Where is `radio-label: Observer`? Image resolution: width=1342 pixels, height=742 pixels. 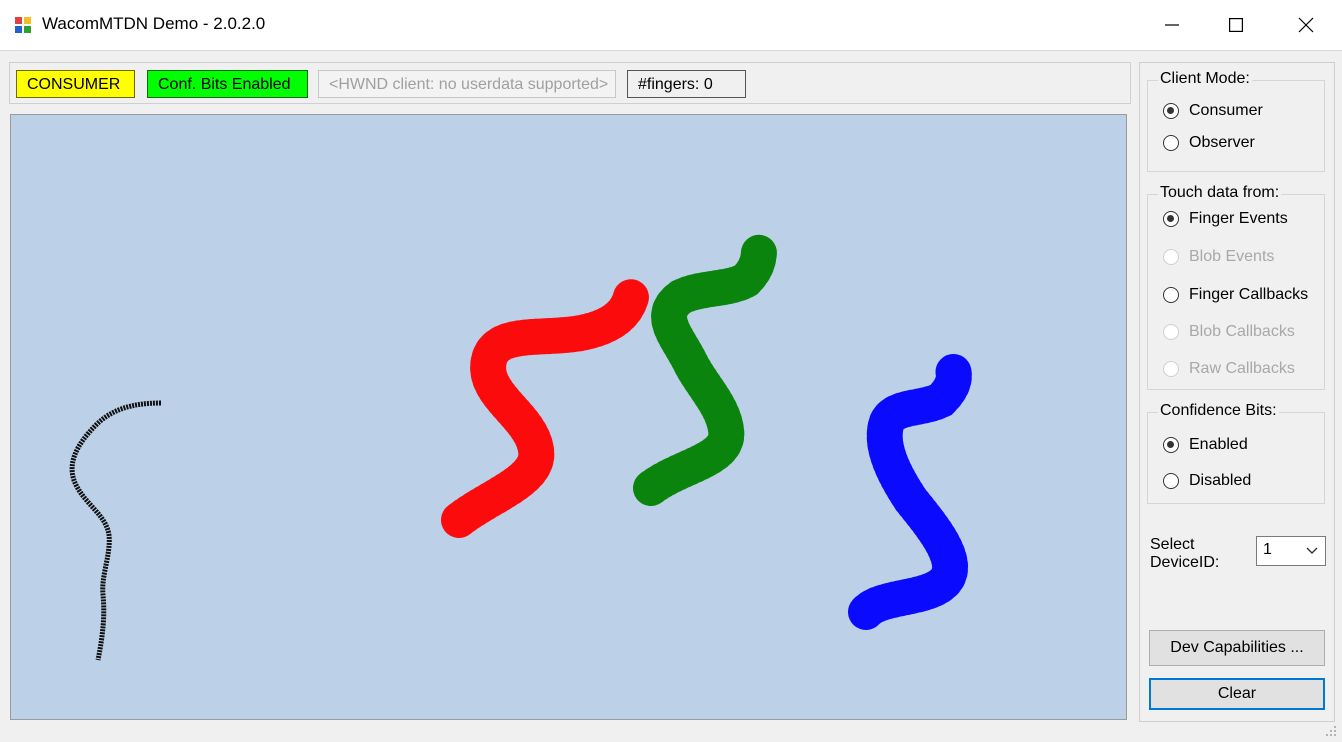
radio-label: Observer is located at coordinates (1222, 142).